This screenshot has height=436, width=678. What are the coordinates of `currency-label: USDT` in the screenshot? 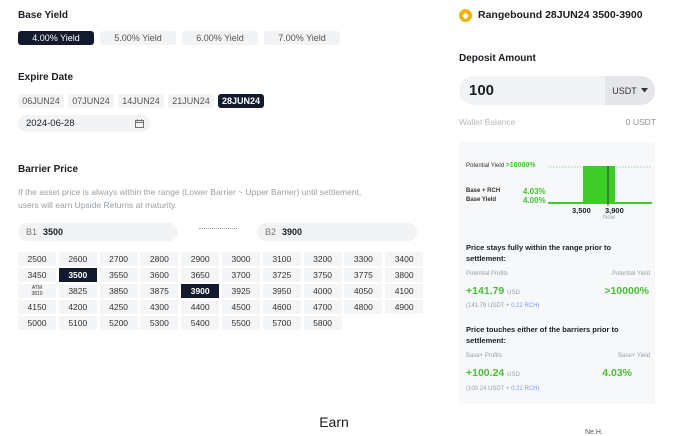 It's located at (624, 90).